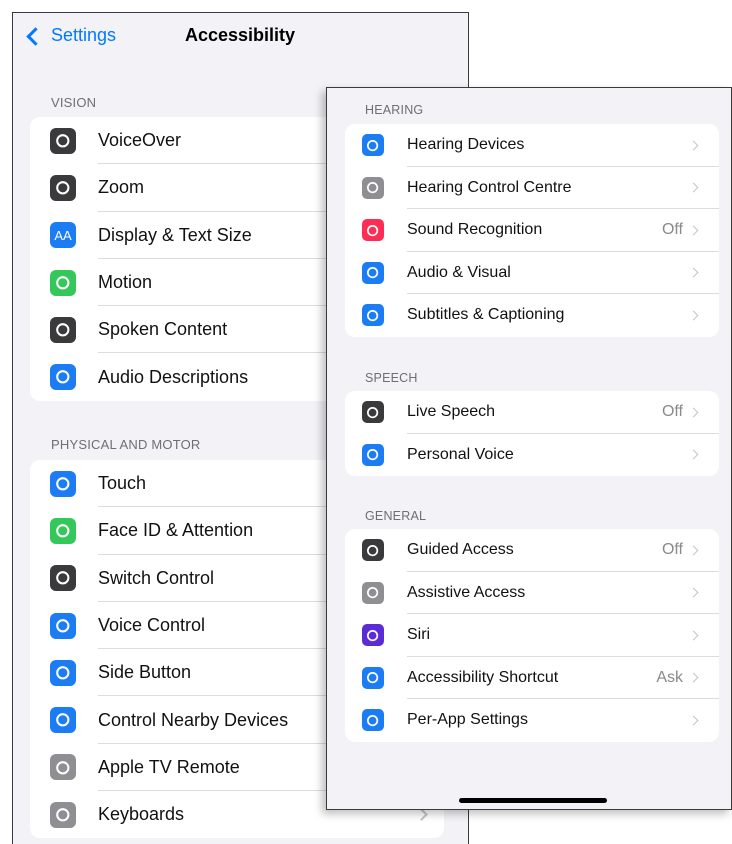  What do you see at coordinates (451, 412) in the screenshot?
I see `row-label: Live Speech` at bounding box center [451, 412].